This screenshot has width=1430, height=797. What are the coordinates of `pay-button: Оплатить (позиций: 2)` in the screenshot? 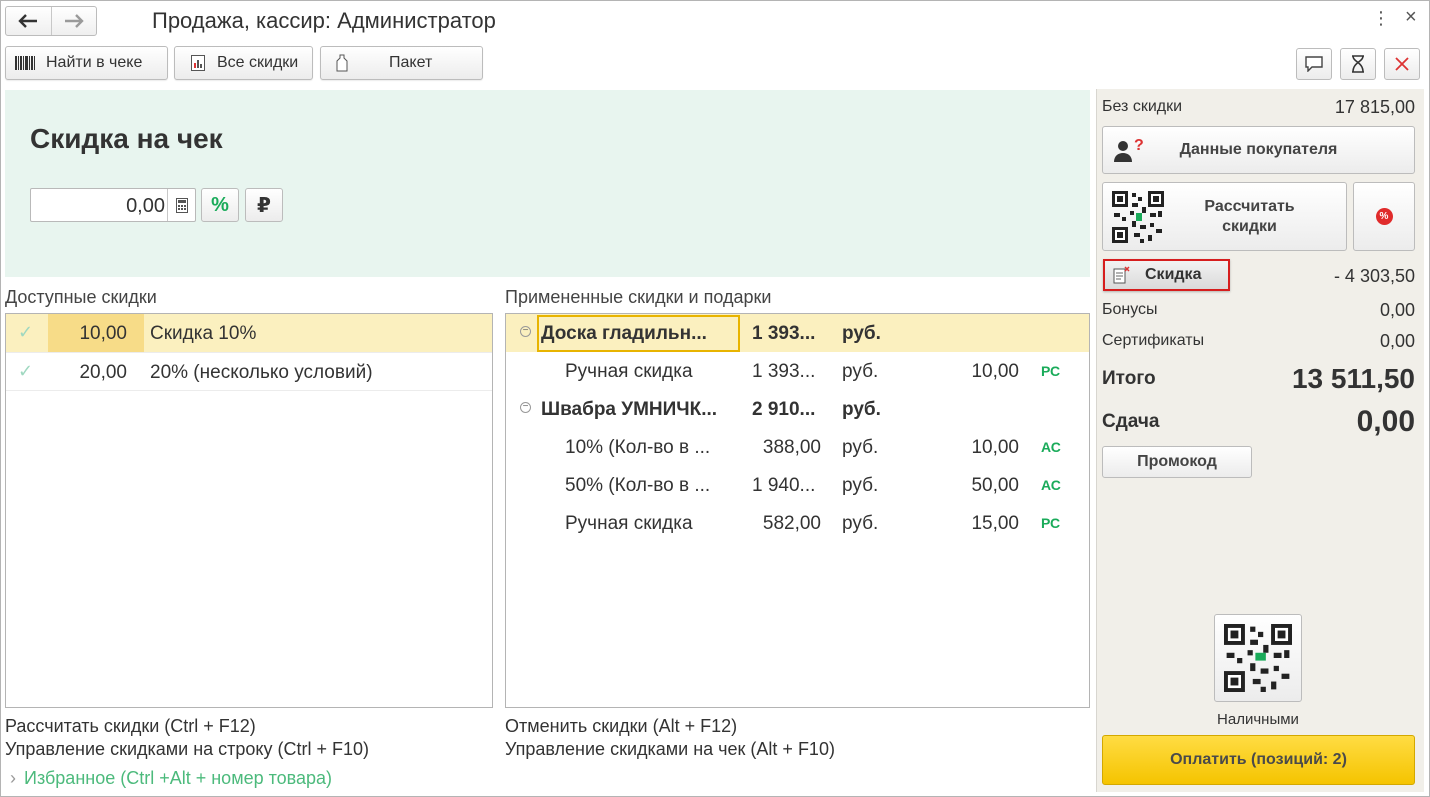 It's located at (1258, 760).